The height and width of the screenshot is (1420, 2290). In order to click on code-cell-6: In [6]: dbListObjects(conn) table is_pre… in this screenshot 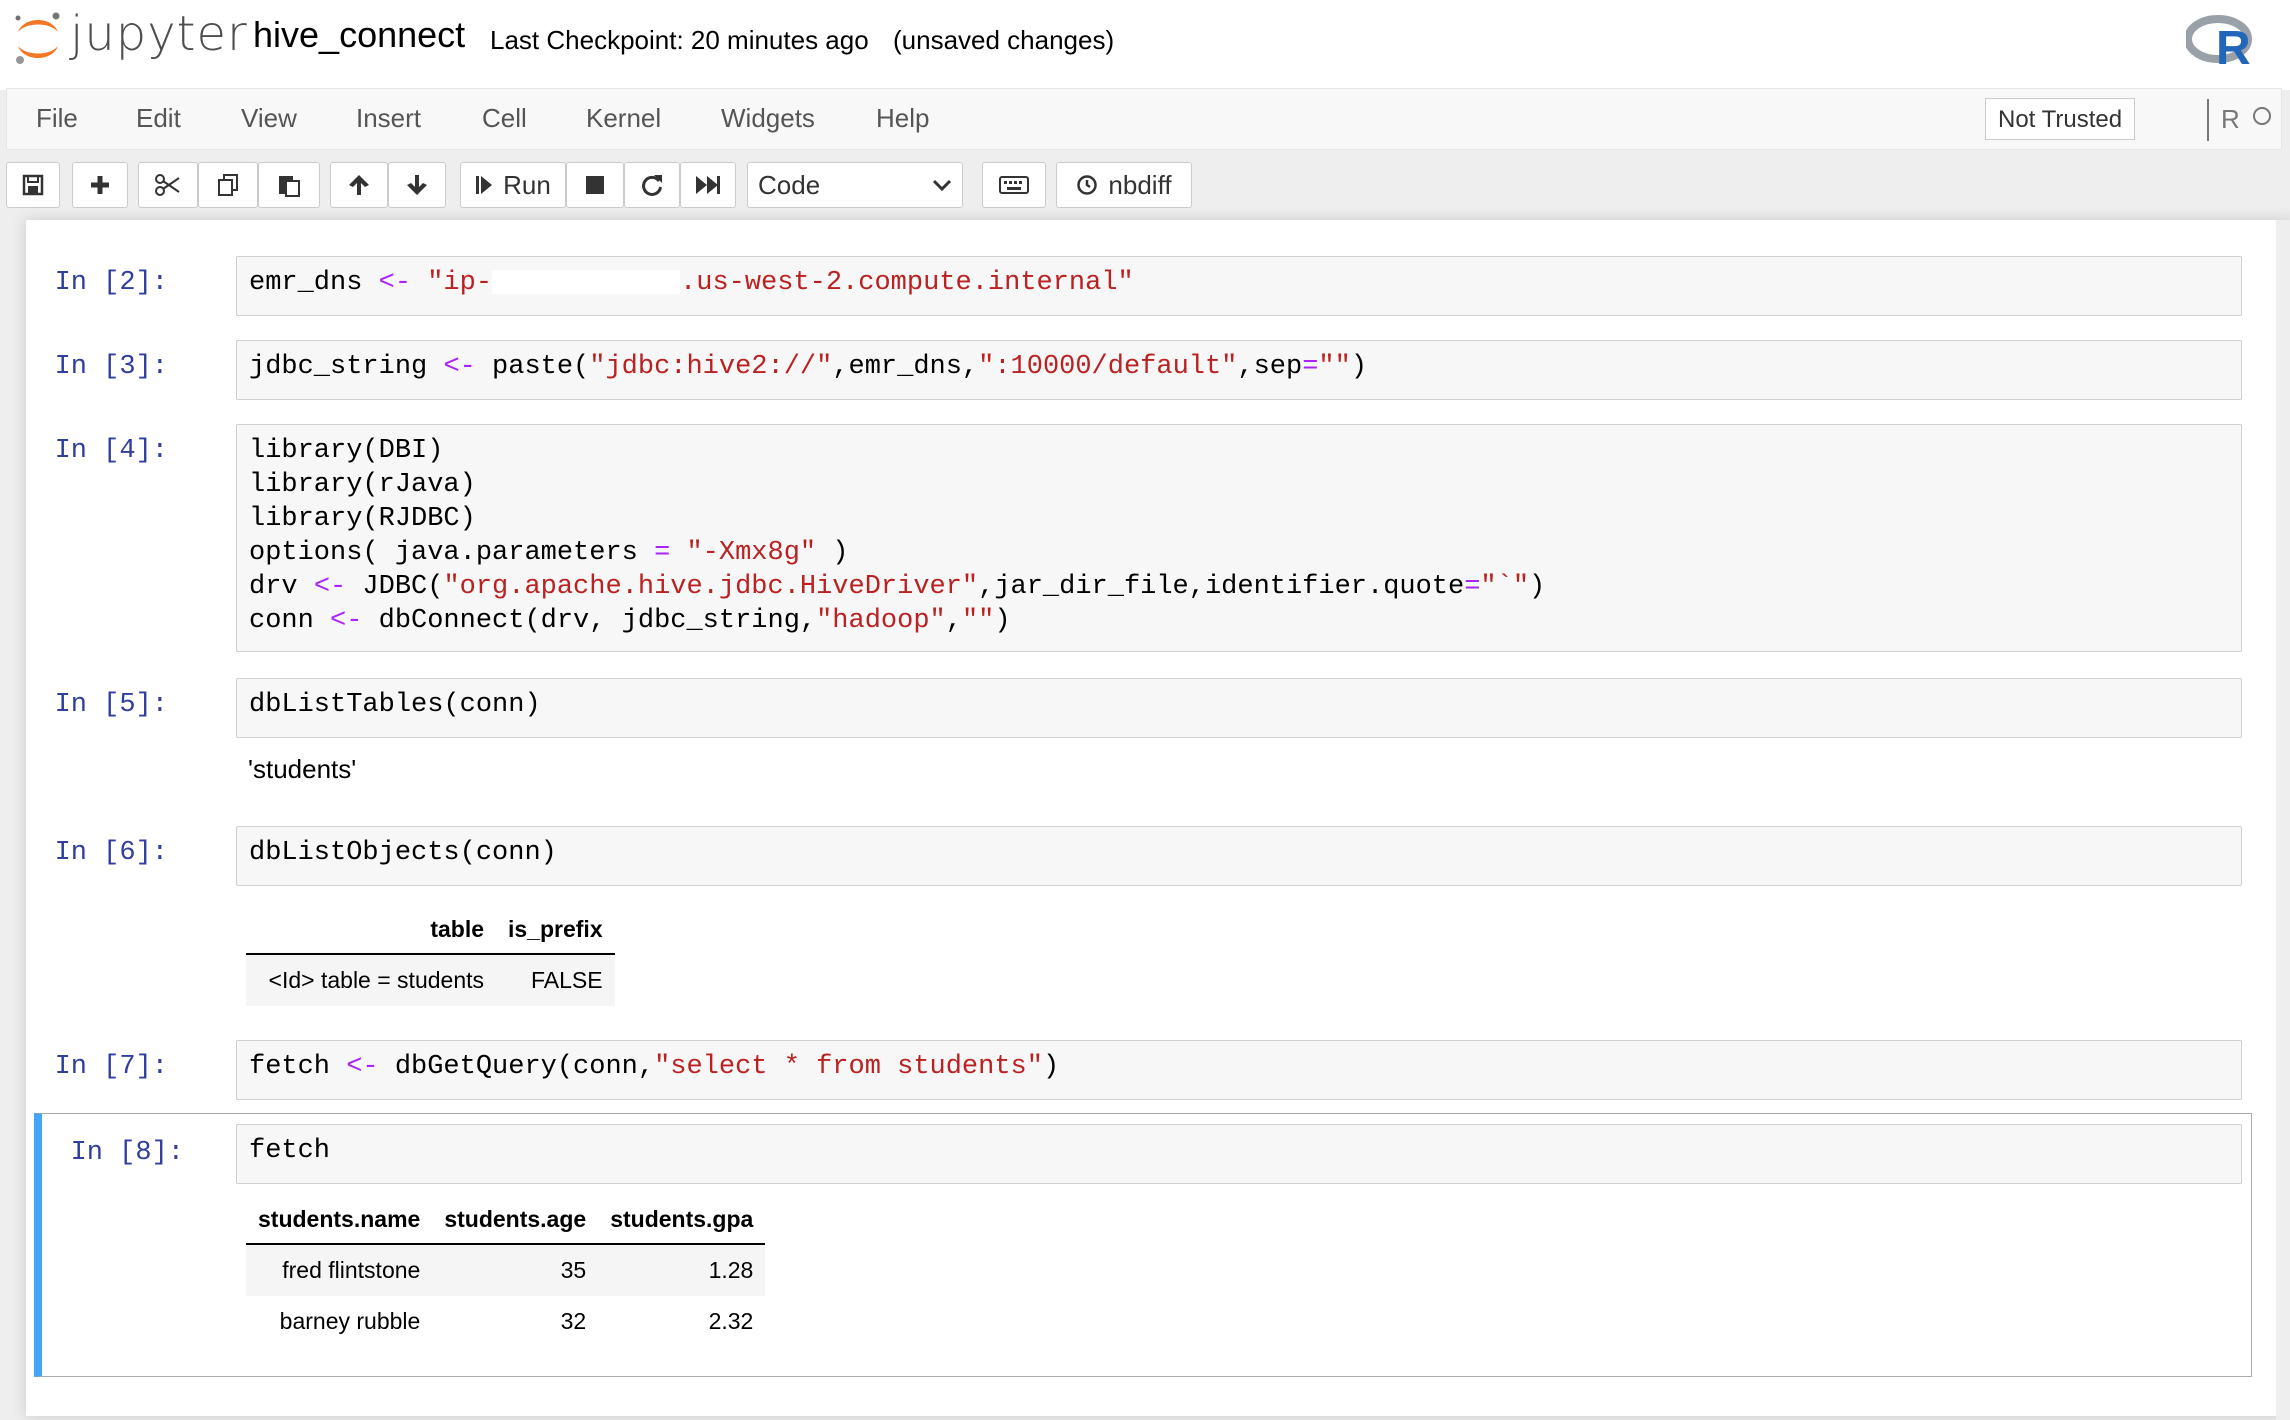, I will do `click(1140, 916)`.